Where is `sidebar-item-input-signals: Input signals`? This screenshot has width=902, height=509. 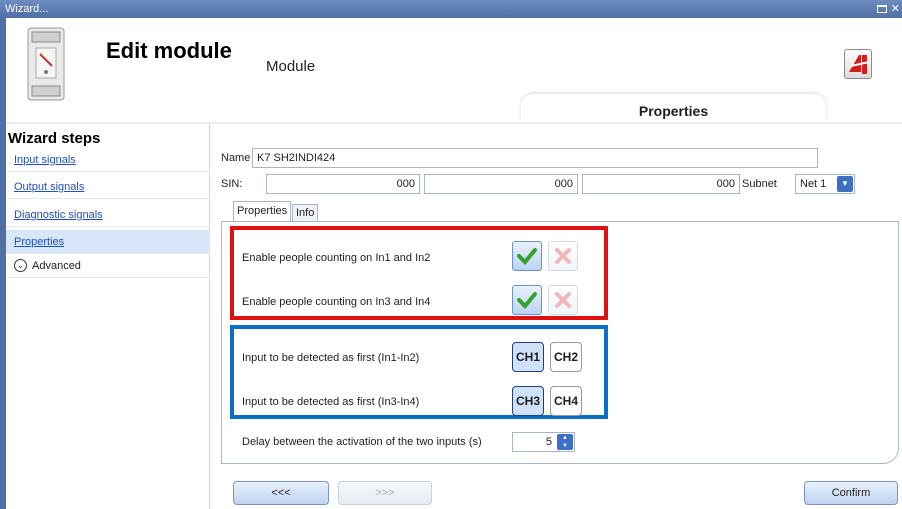 sidebar-item-input-signals: Input signals is located at coordinates (108, 160).